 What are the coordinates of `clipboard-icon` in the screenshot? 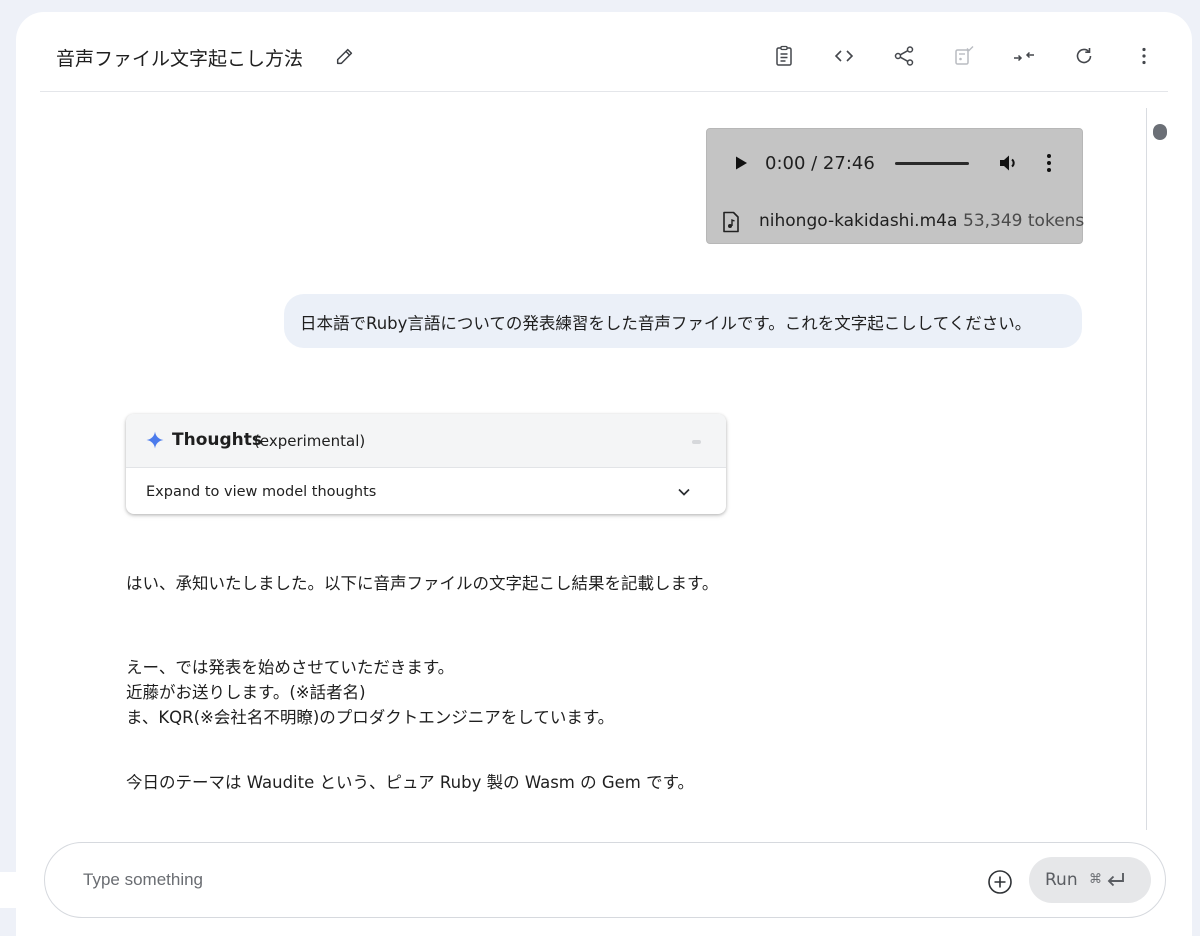 It's located at (784, 56).